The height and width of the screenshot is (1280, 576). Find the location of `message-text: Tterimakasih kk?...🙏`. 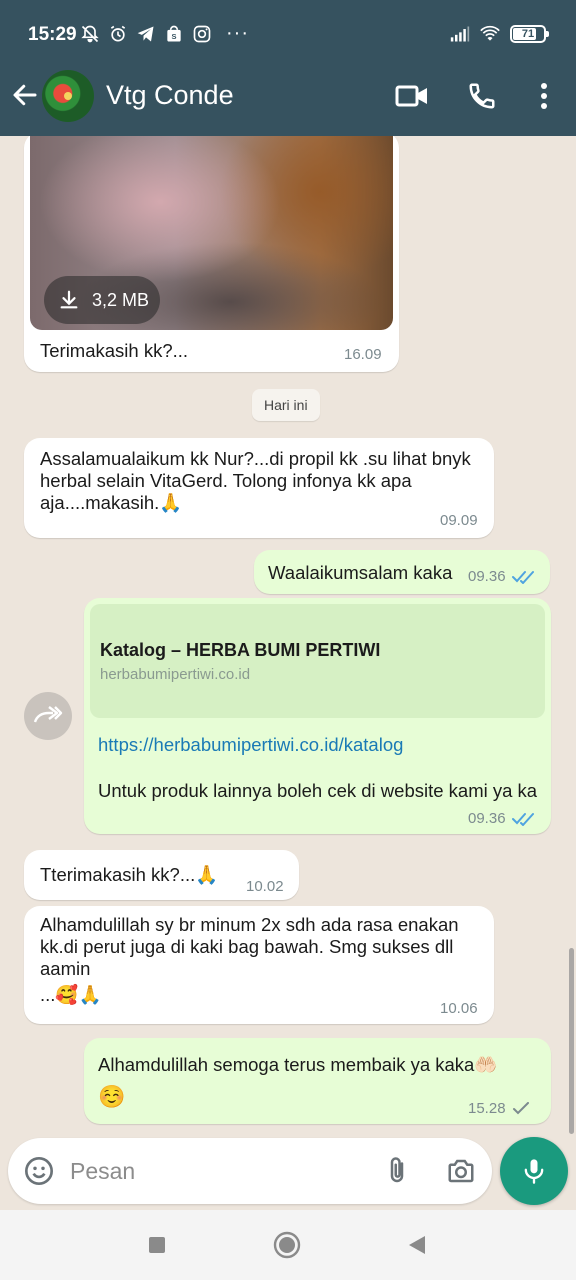

message-text: Tterimakasih kk?...🙏 is located at coordinates (129, 875).